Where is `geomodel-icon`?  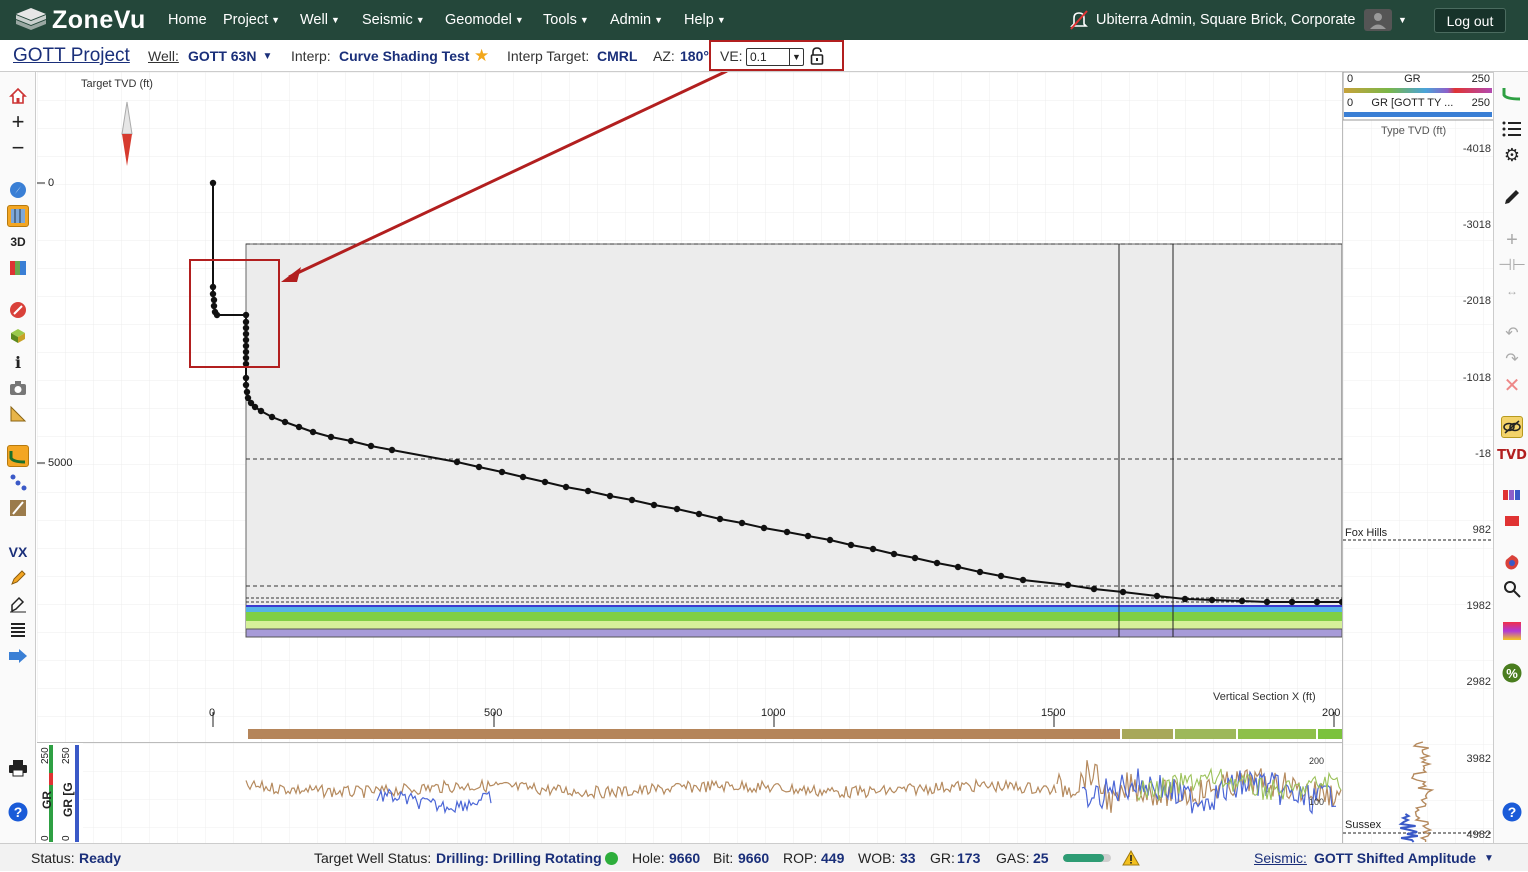 geomodel-icon is located at coordinates (18, 336).